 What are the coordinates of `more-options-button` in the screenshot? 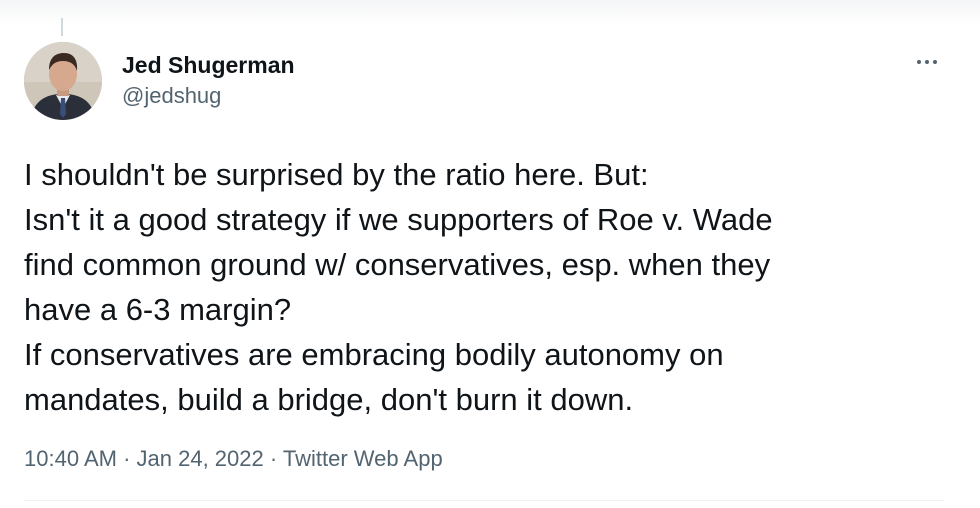 It's located at (927, 62).